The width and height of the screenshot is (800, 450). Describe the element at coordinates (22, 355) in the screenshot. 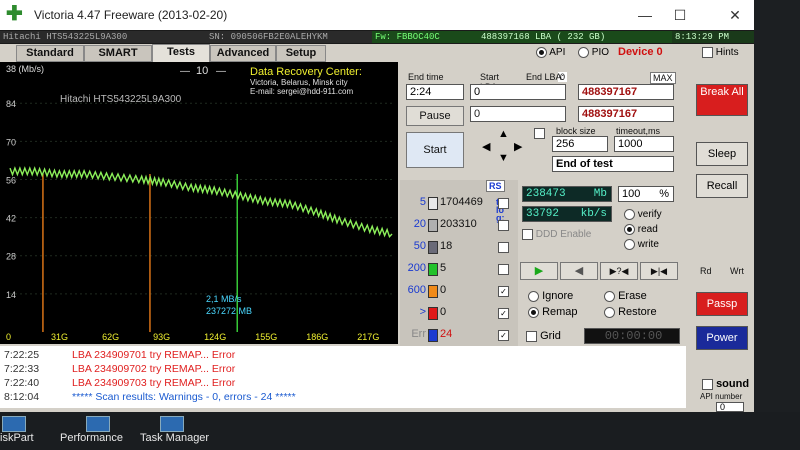

I see `log-time: 7:22:25` at that location.